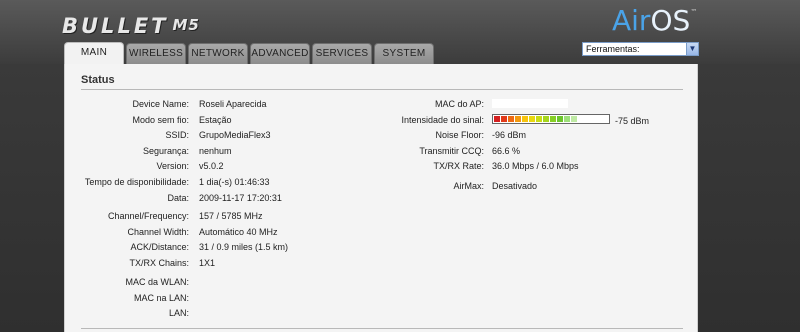 This screenshot has width=800, height=332. What do you see at coordinates (161, 298) in the screenshot?
I see `lan-mac-label: MAC na LAN:` at bounding box center [161, 298].